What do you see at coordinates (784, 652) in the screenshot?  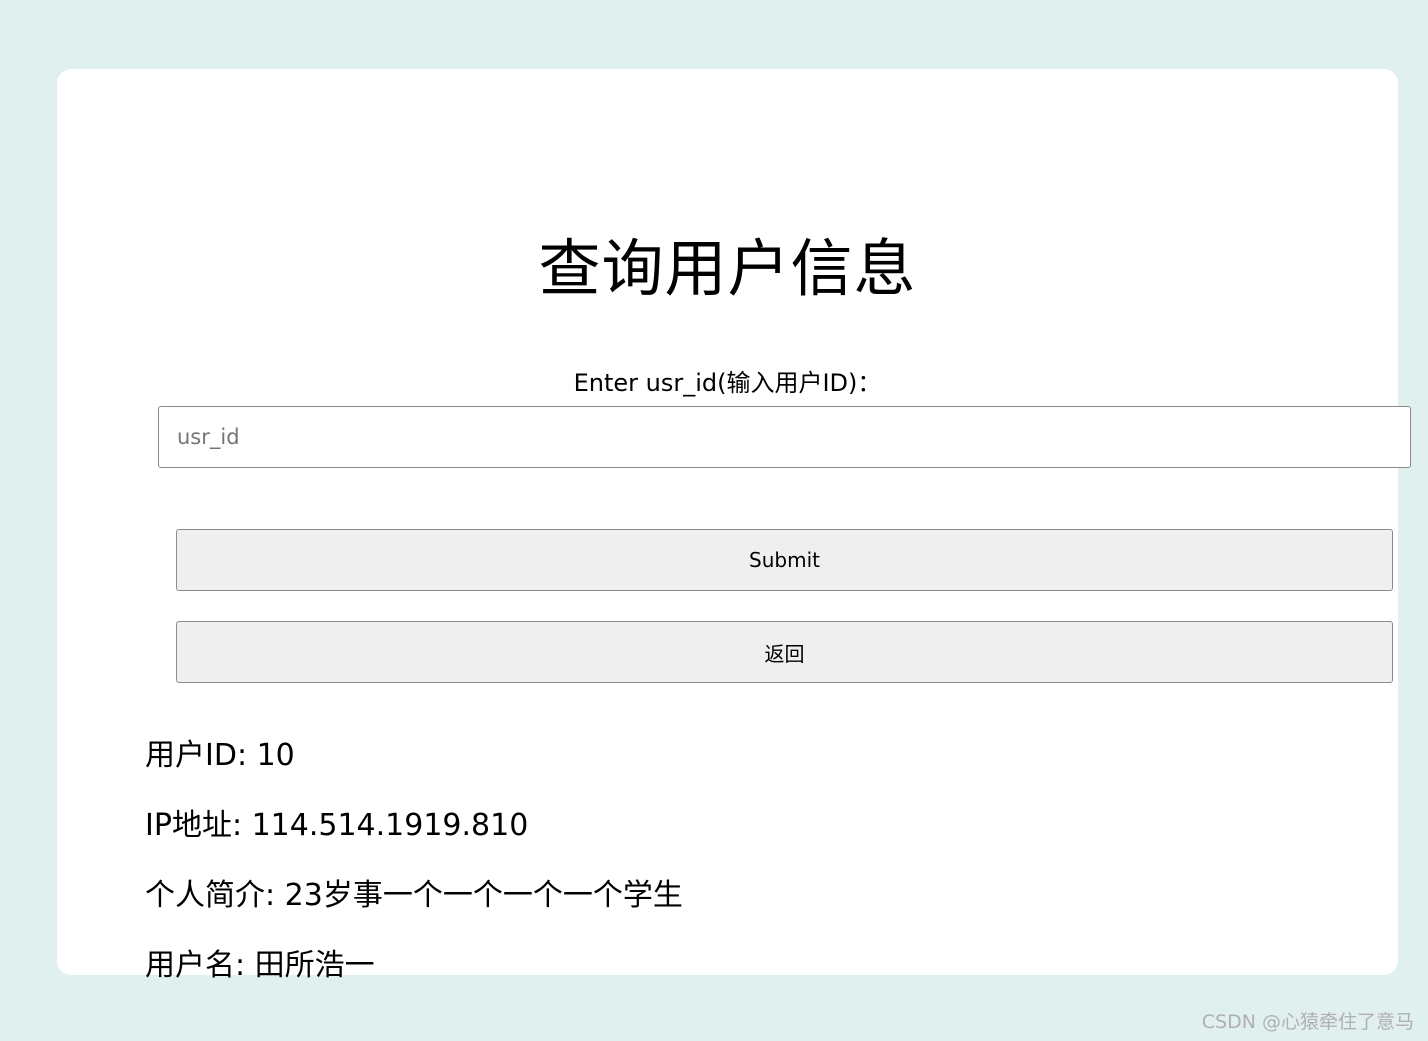 I see `back-button: 返回` at bounding box center [784, 652].